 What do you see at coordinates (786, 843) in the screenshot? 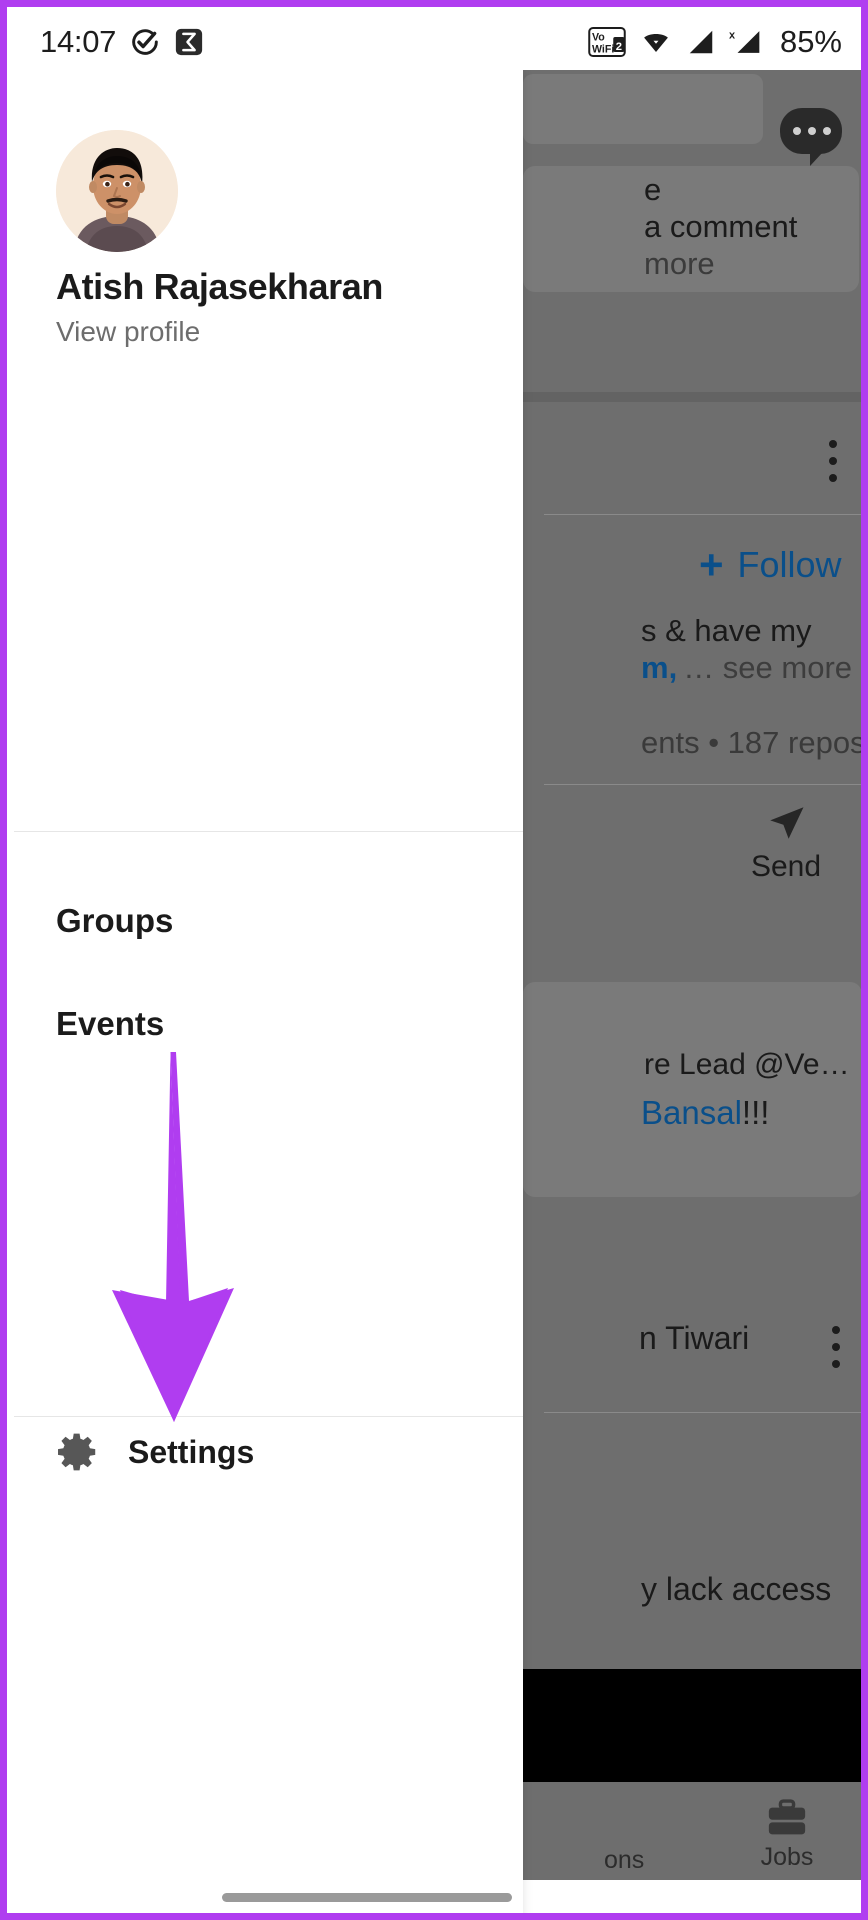
I see `send-button: Send` at bounding box center [786, 843].